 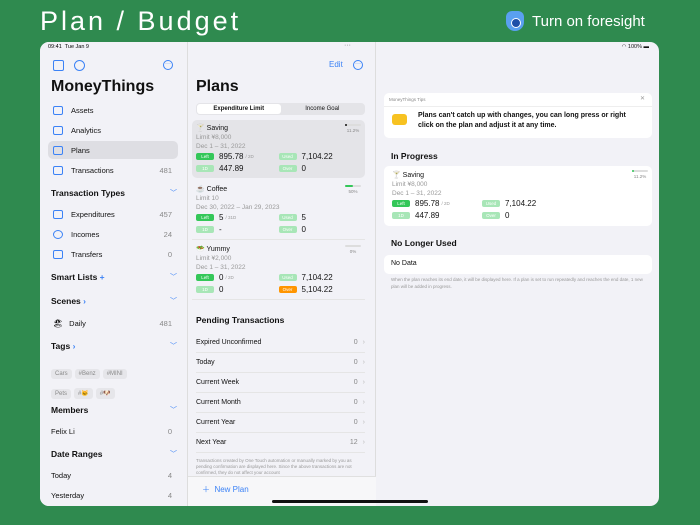 I want to click on label: Members, so click(x=70, y=410).